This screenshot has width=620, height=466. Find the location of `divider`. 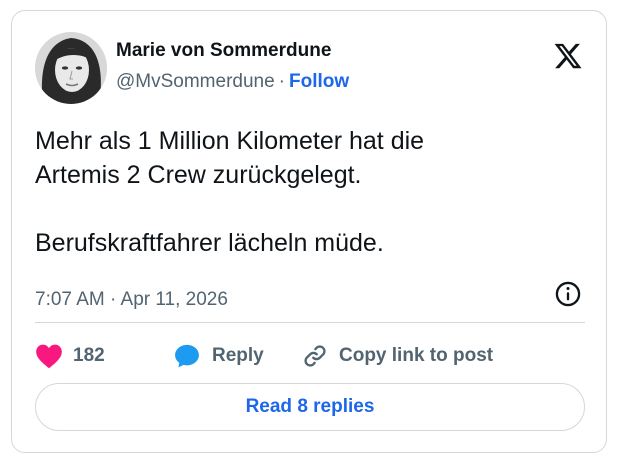

divider is located at coordinates (310, 322).